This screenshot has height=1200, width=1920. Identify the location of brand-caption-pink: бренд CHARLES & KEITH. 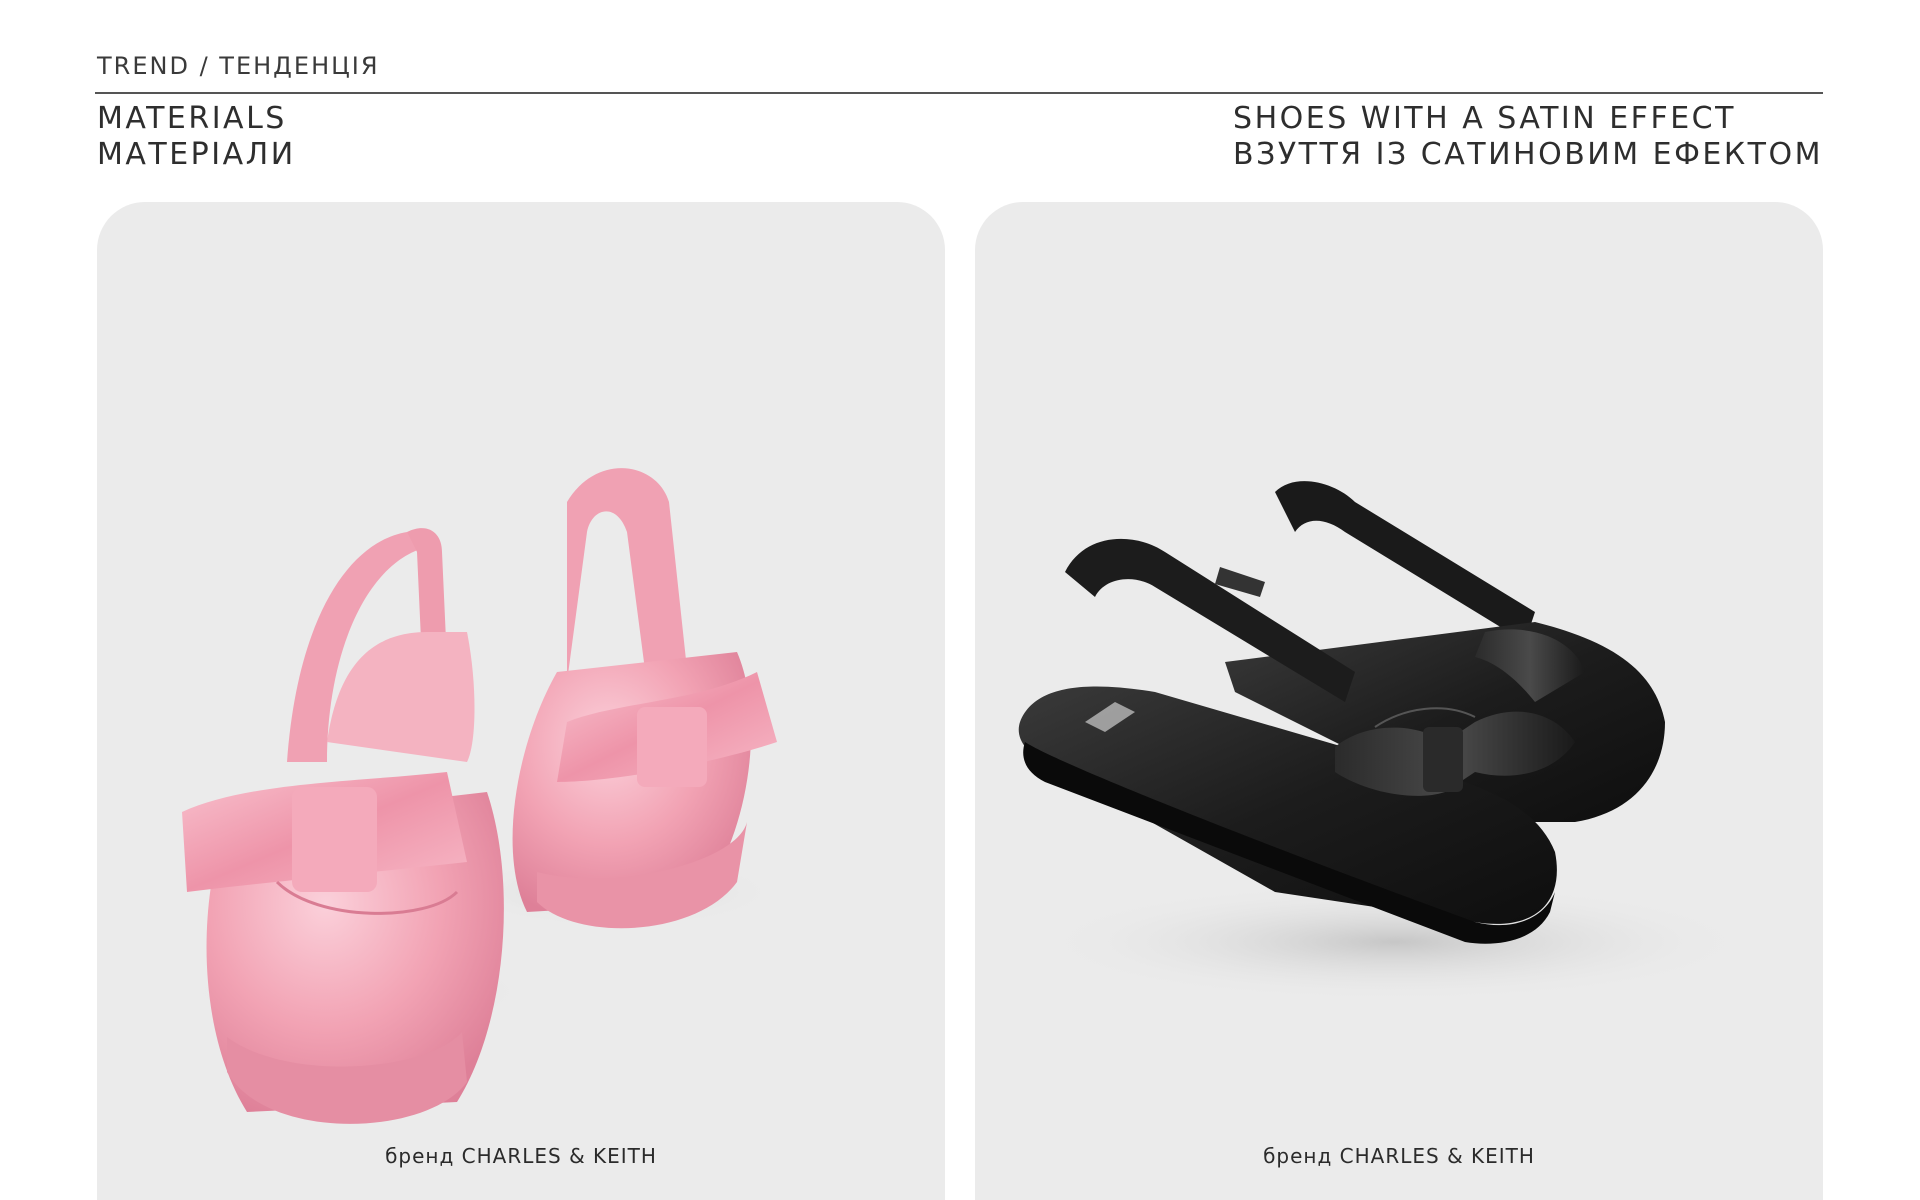
(521, 1156).